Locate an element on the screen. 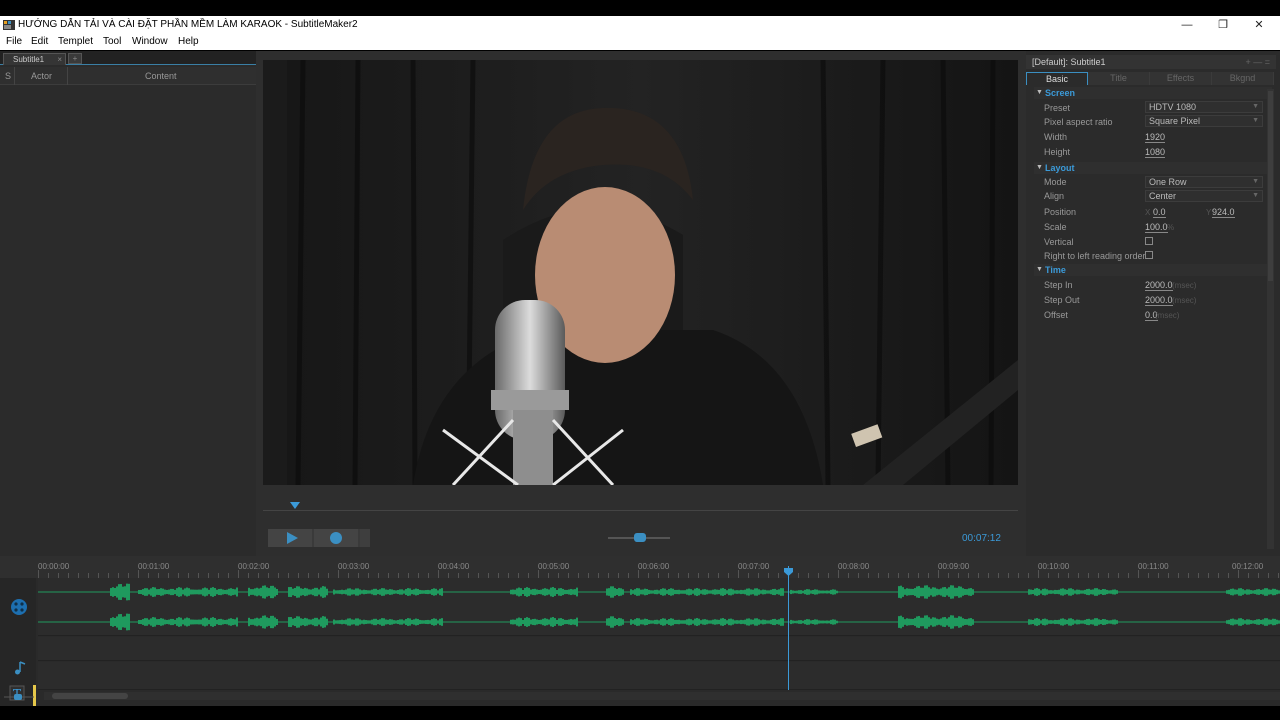 This screenshot has width=1280, height=720. playhead-handle-icon is located at coordinates (788, 572).